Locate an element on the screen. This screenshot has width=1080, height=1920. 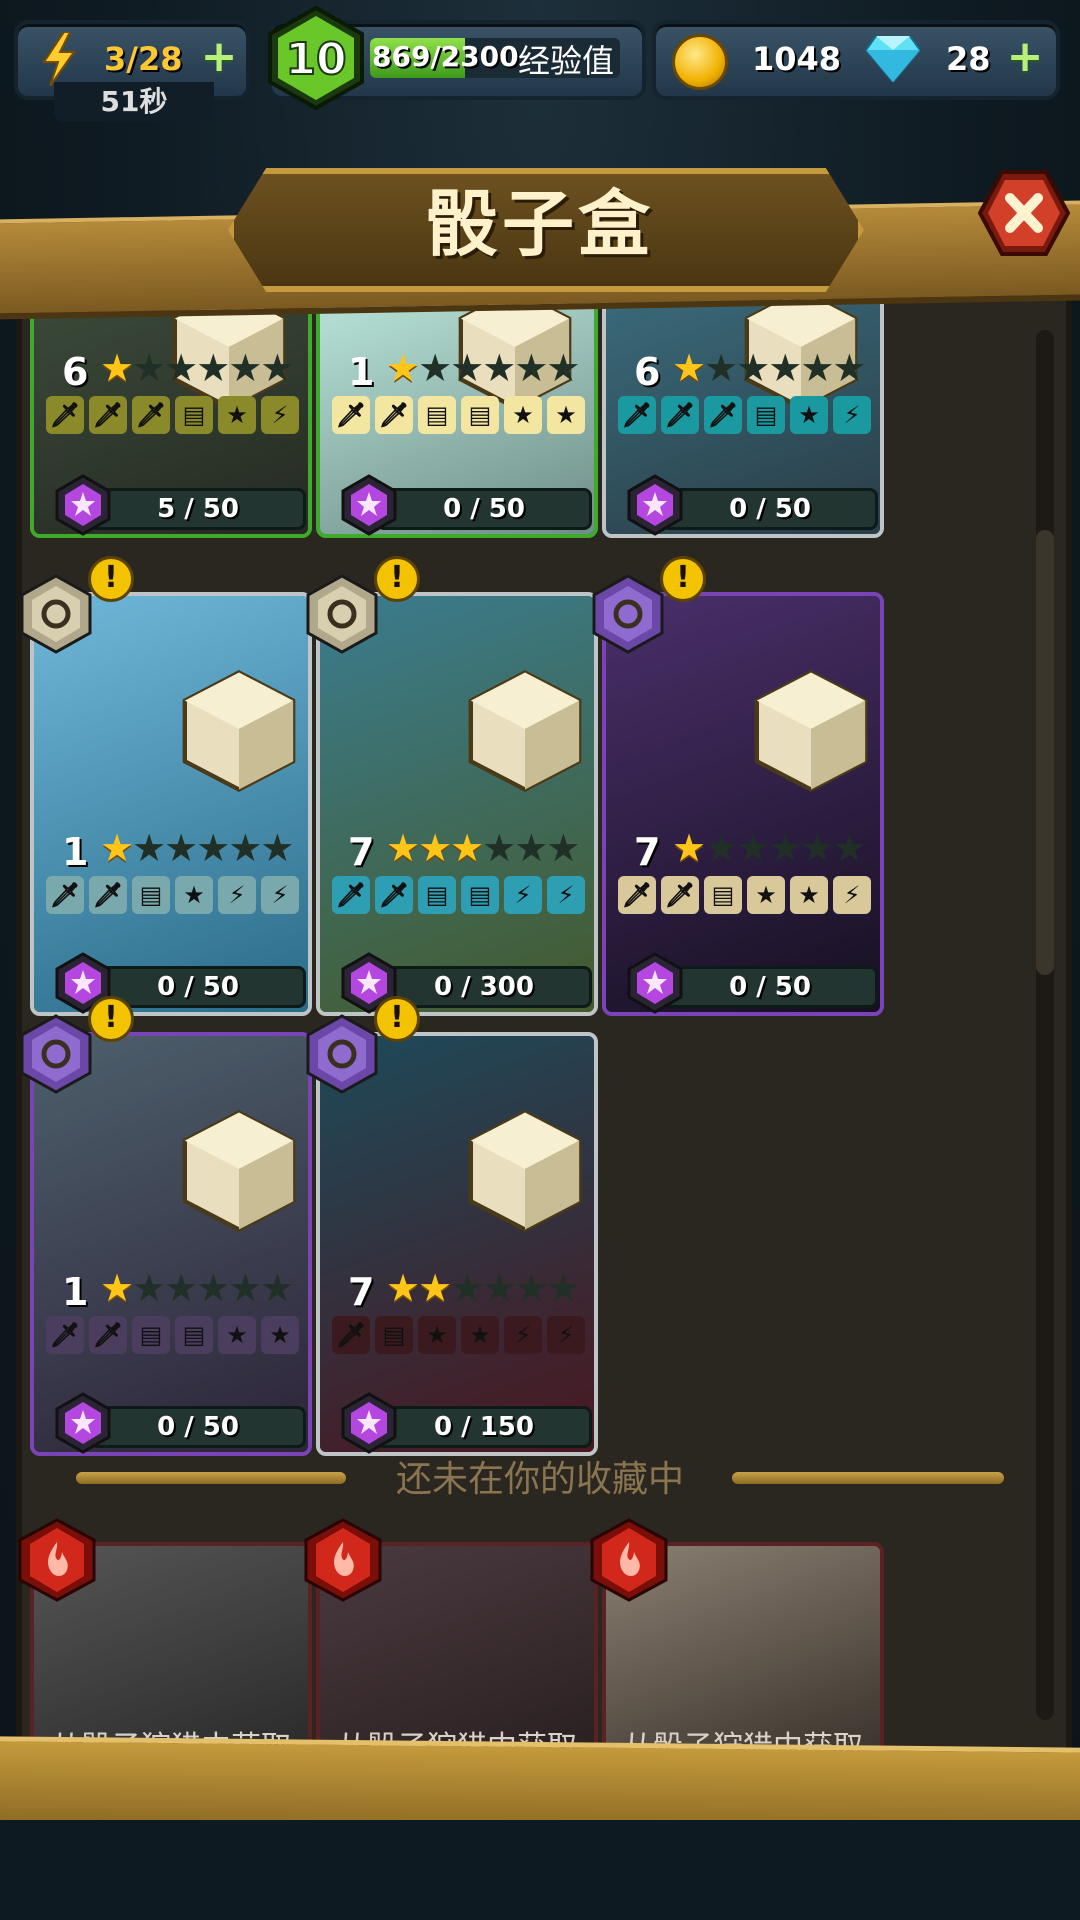
close-button is located at coordinates (1024, 213).